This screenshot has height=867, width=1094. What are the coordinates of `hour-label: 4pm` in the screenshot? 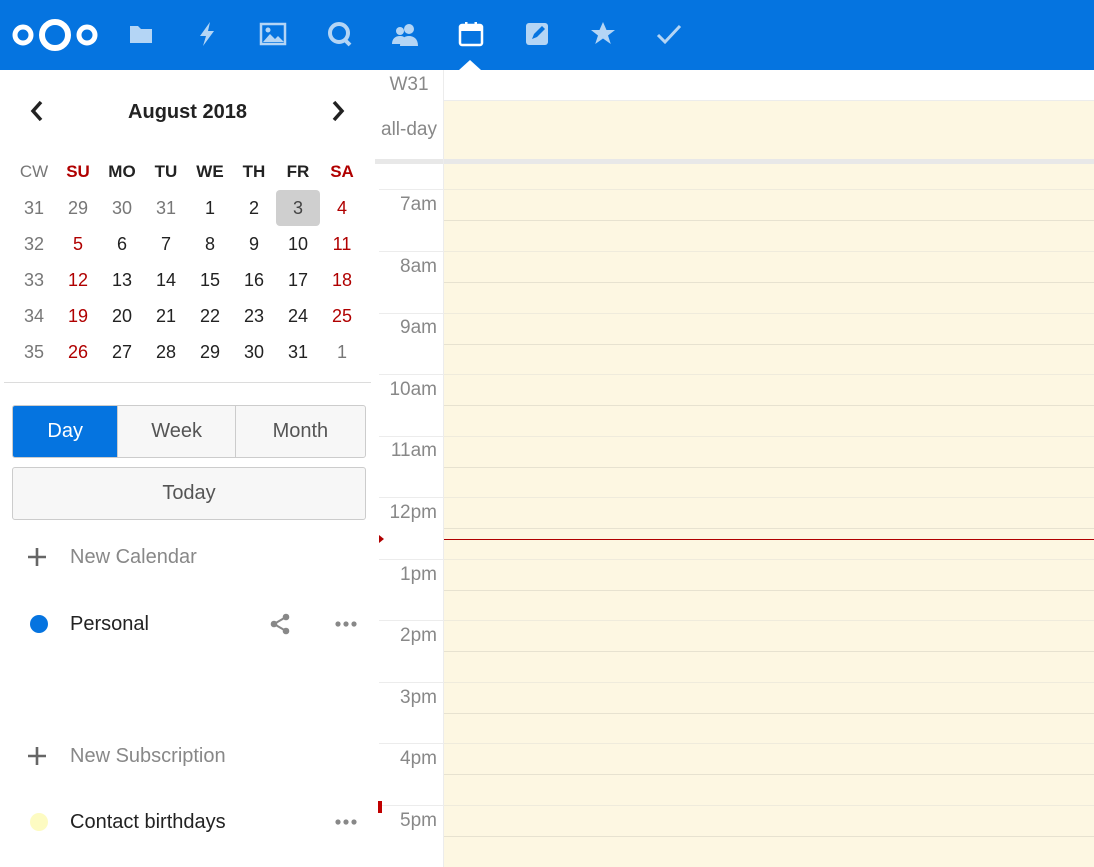 It's located at (418, 758).